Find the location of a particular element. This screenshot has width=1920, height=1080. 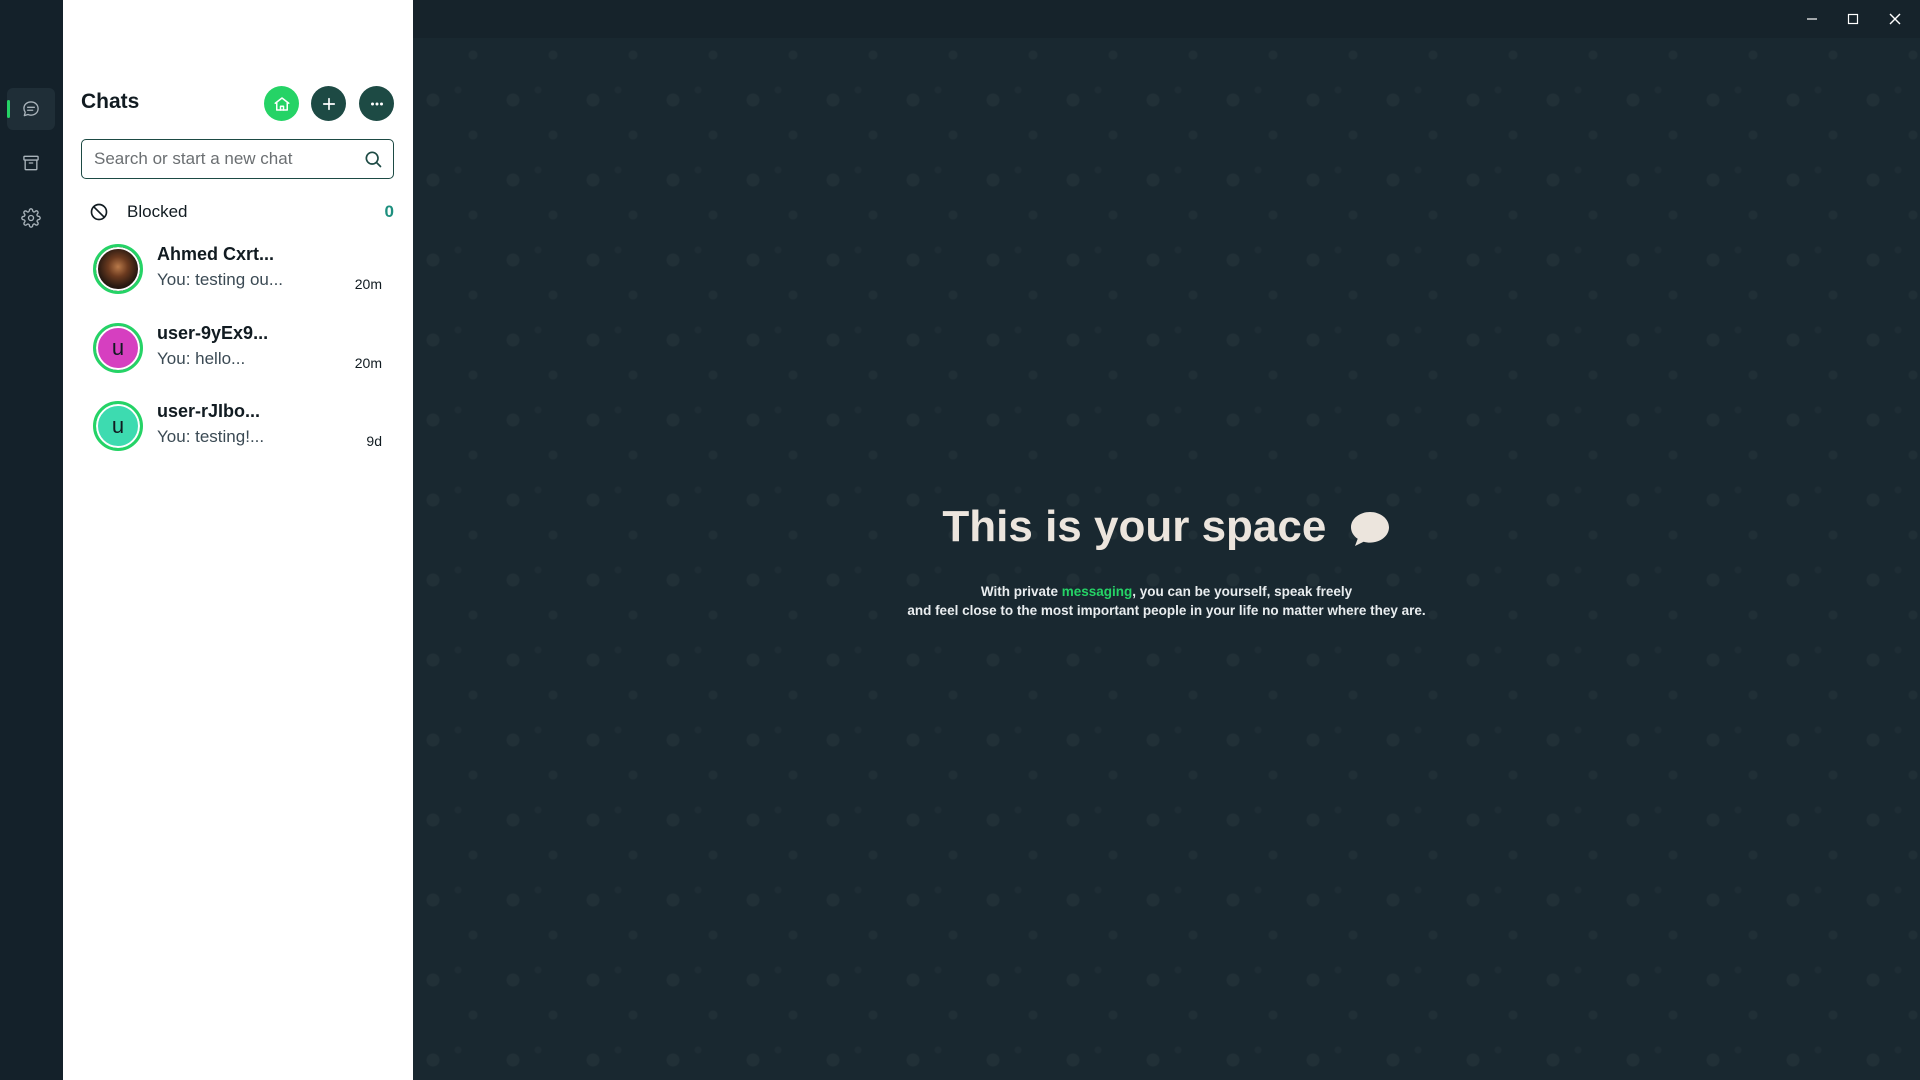

rail-archive-button is located at coordinates (31, 163).